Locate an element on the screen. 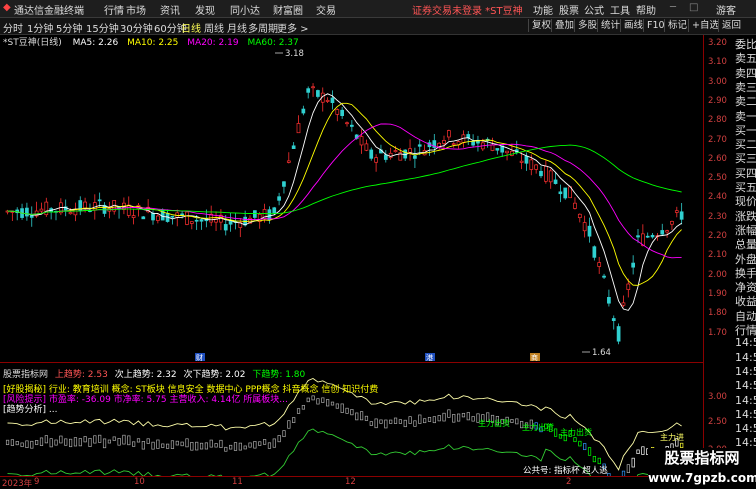 The image size is (756, 489). date-label: 2023年 is located at coordinates (17, 484).